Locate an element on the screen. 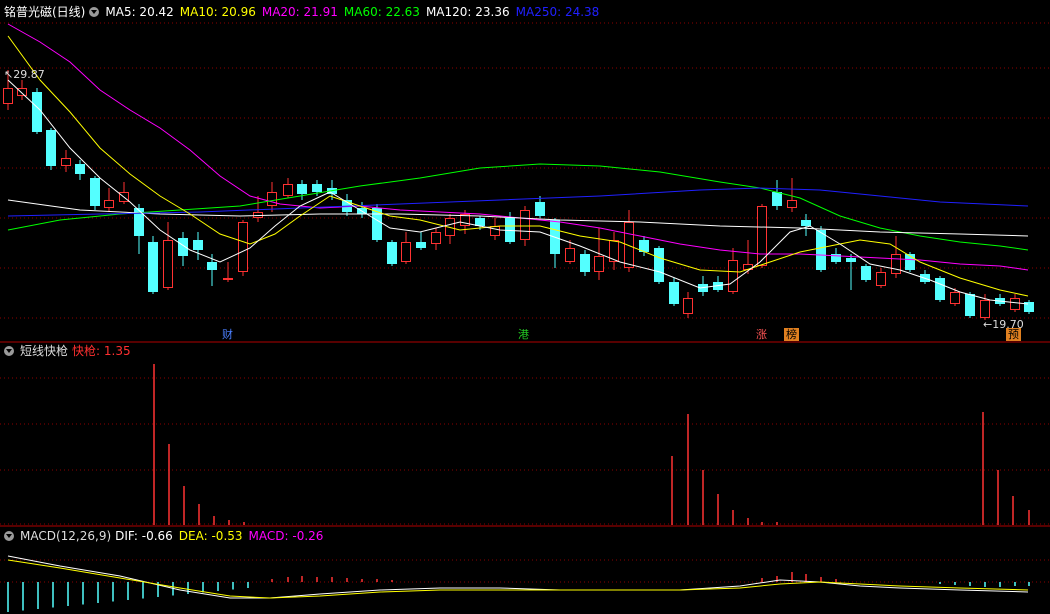  stock-name: 铭普光磁(日线) is located at coordinates (44, 12).